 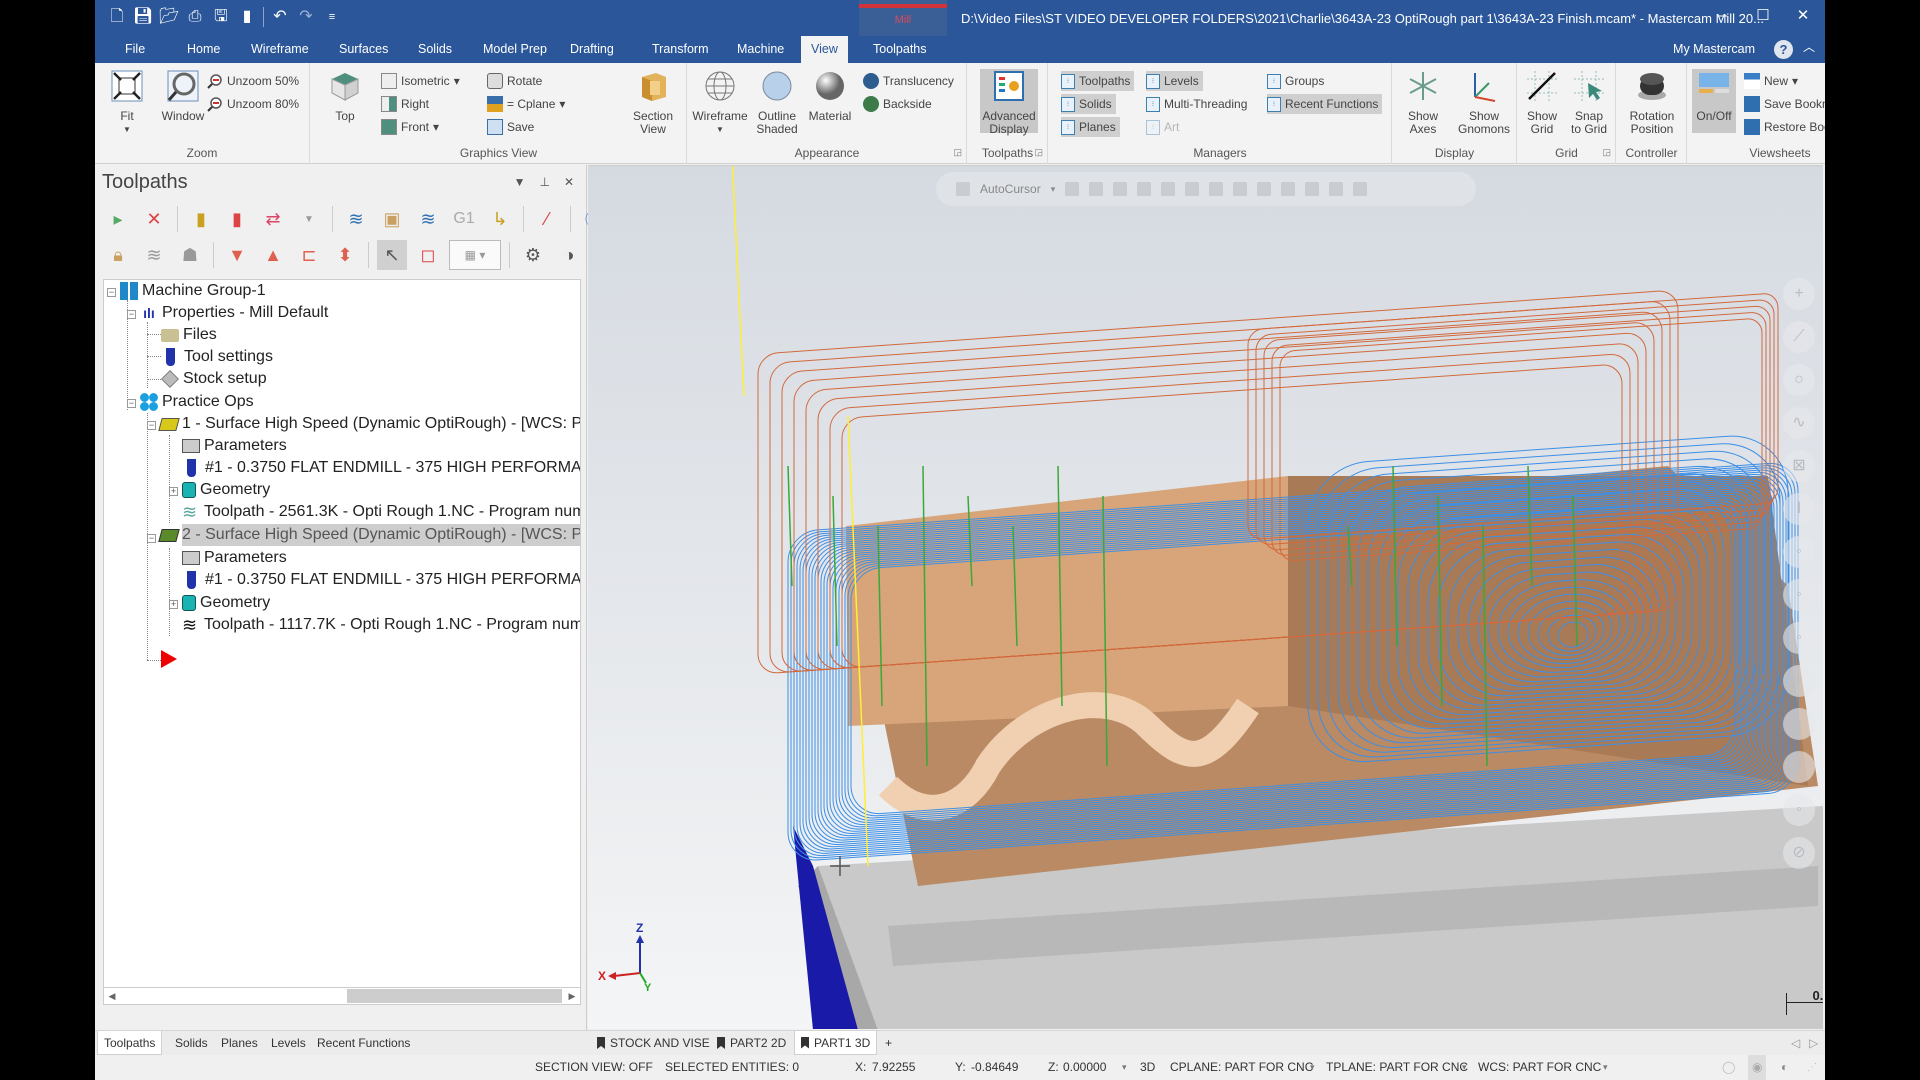 I want to click on verify-select-icon, so click(x=1312, y=189).